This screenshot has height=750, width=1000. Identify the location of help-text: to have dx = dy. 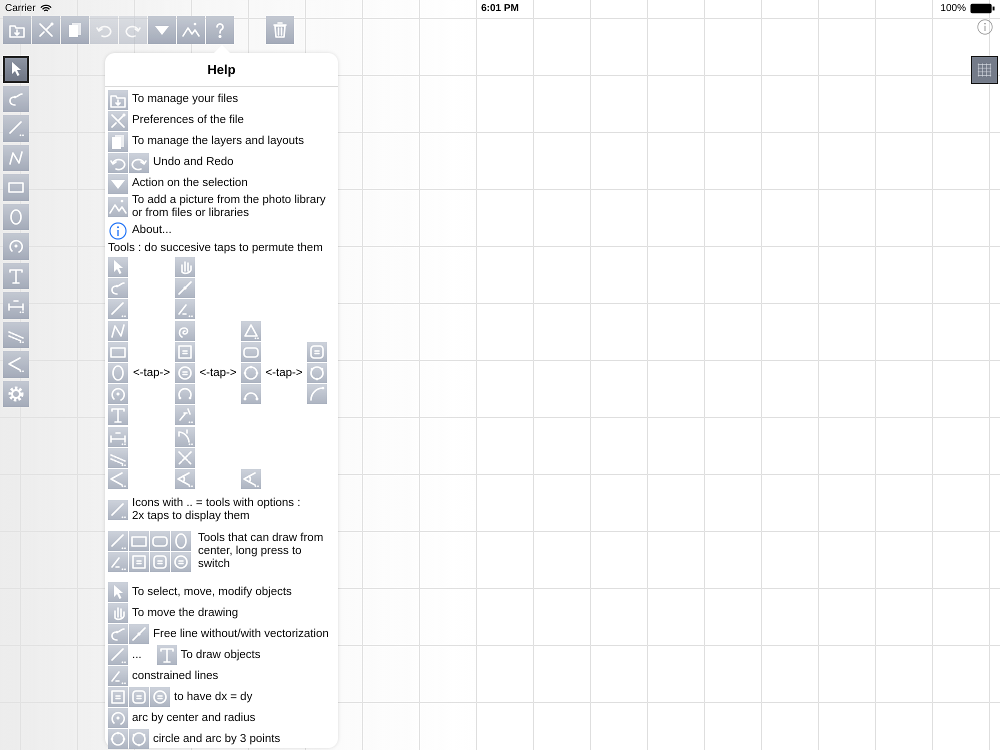
(213, 697).